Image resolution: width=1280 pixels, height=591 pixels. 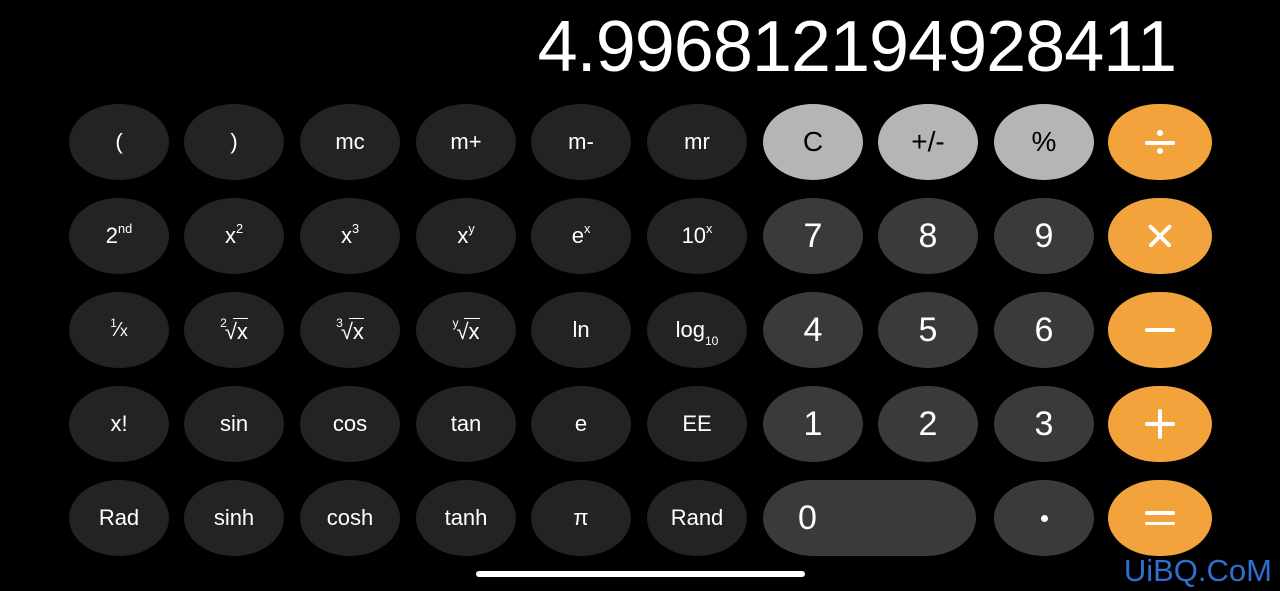 I want to click on key-hyperbolic-tangent: tanh, so click(x=466, y=518).